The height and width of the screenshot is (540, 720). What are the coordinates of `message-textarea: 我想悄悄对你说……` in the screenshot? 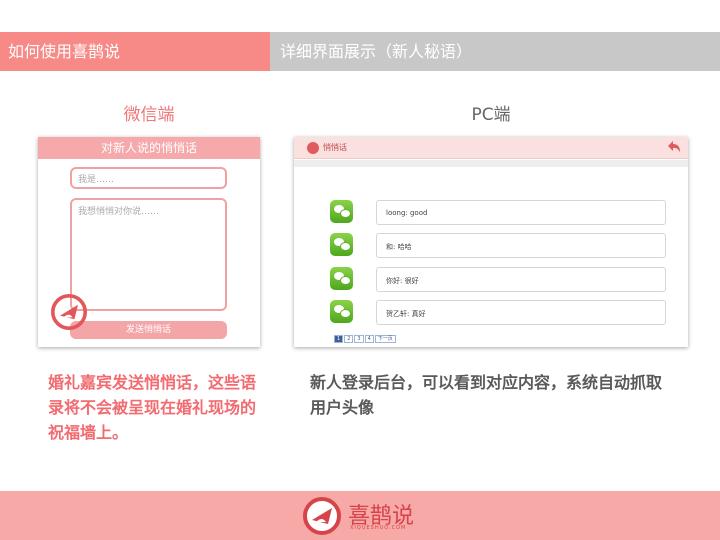 It's located at (148, 254).